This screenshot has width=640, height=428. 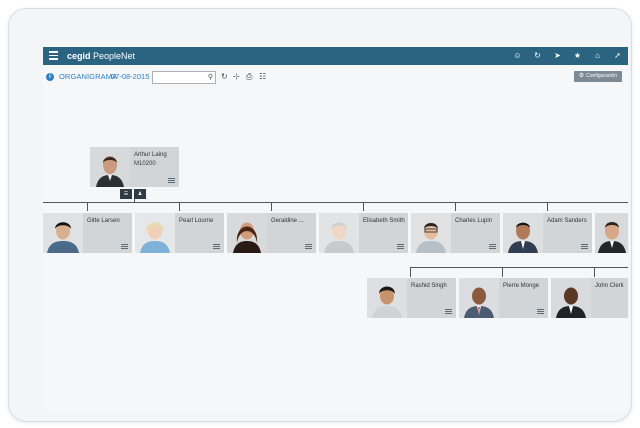 I want to click on home-icon: ⌂, so click(x=597, y=56).